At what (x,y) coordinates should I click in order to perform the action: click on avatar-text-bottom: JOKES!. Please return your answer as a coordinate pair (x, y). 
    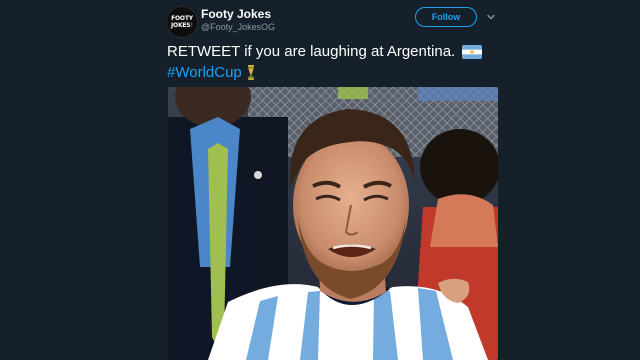
    Looking at the image, I should click on (182, 25).